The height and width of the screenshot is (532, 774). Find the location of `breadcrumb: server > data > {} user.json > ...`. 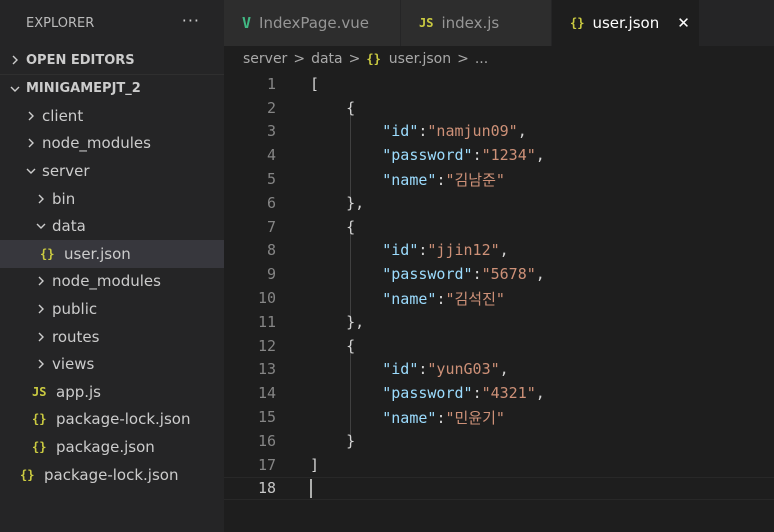

breadcrumb: server > data > {} user.json > ... is located at coordinates (499, 59).